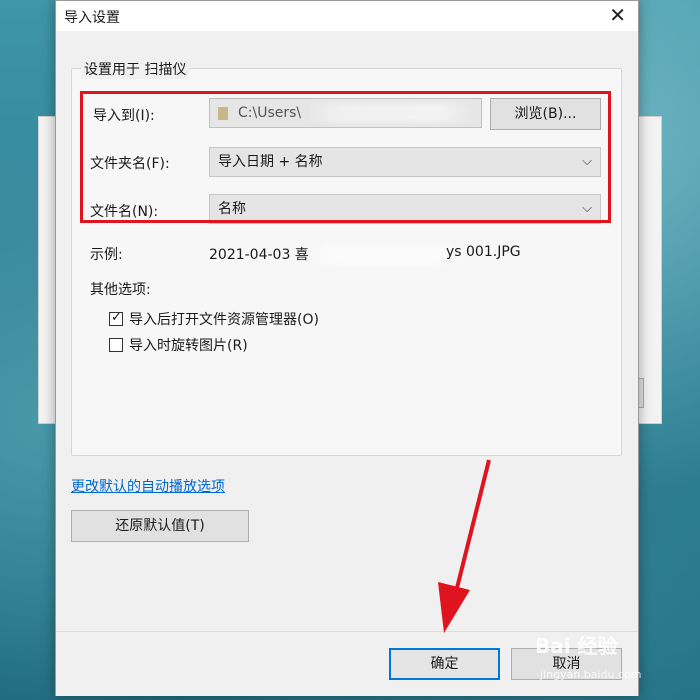 This screenshot has height=700, width=700. I want to click on rotate-pictures-label: 导入时旋转图片(R), so click(188, 345).